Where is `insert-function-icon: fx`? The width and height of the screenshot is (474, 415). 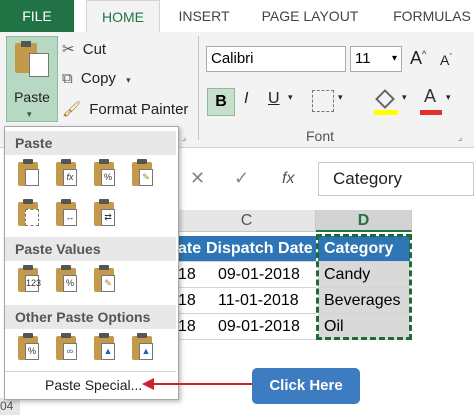 insert-function-icon: fx is located at coordinates (288, 179).